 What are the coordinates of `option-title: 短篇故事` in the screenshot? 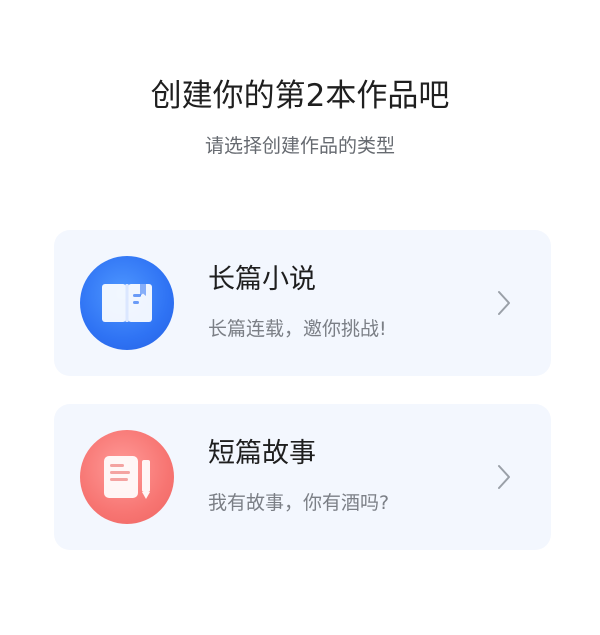 It's located at (262, 453).